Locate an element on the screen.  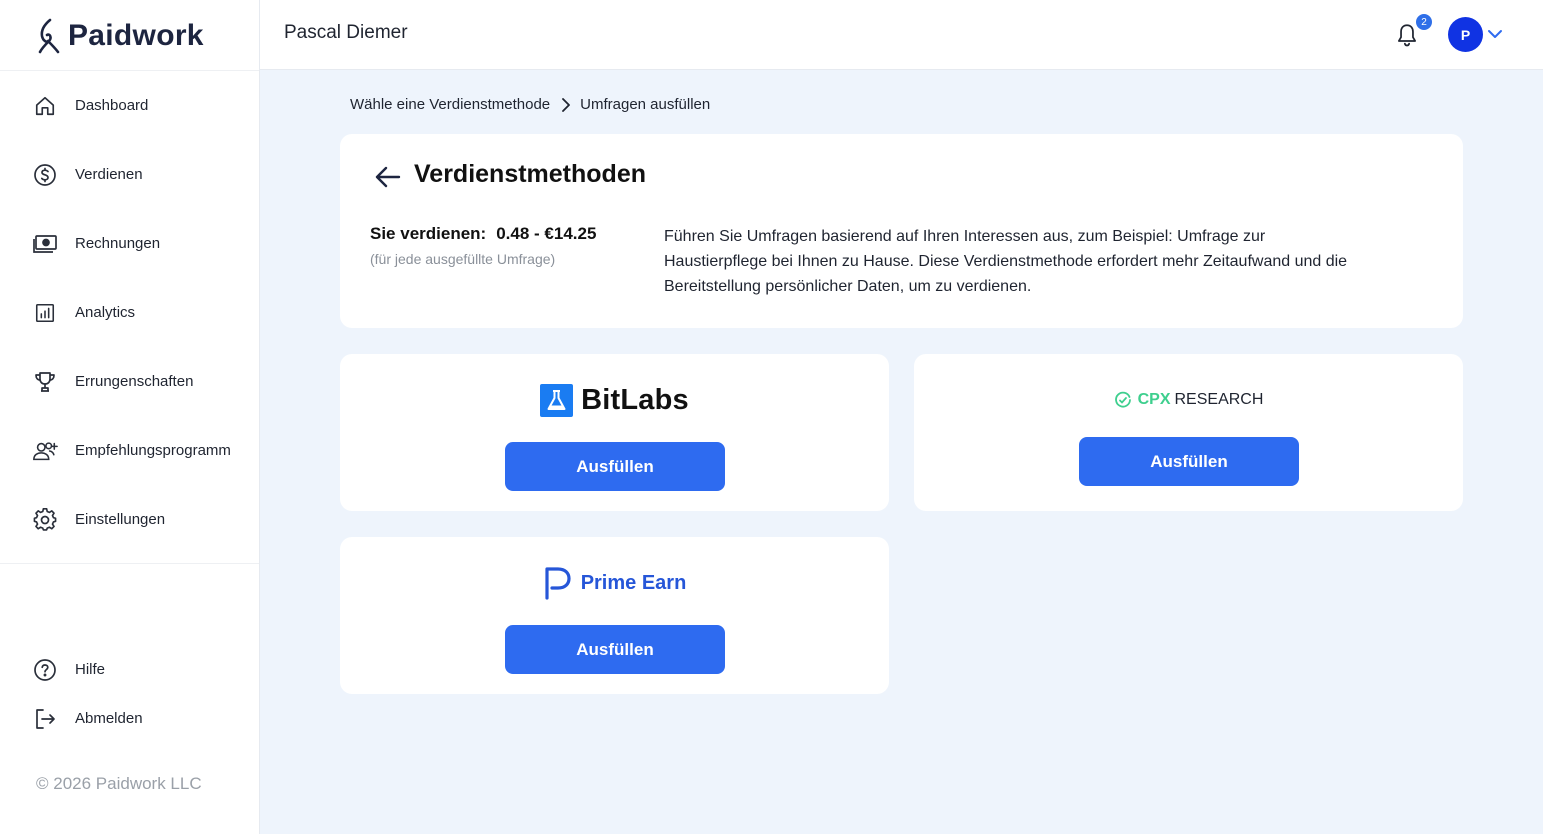
avatar: P is located at coordinates (1465, 34).